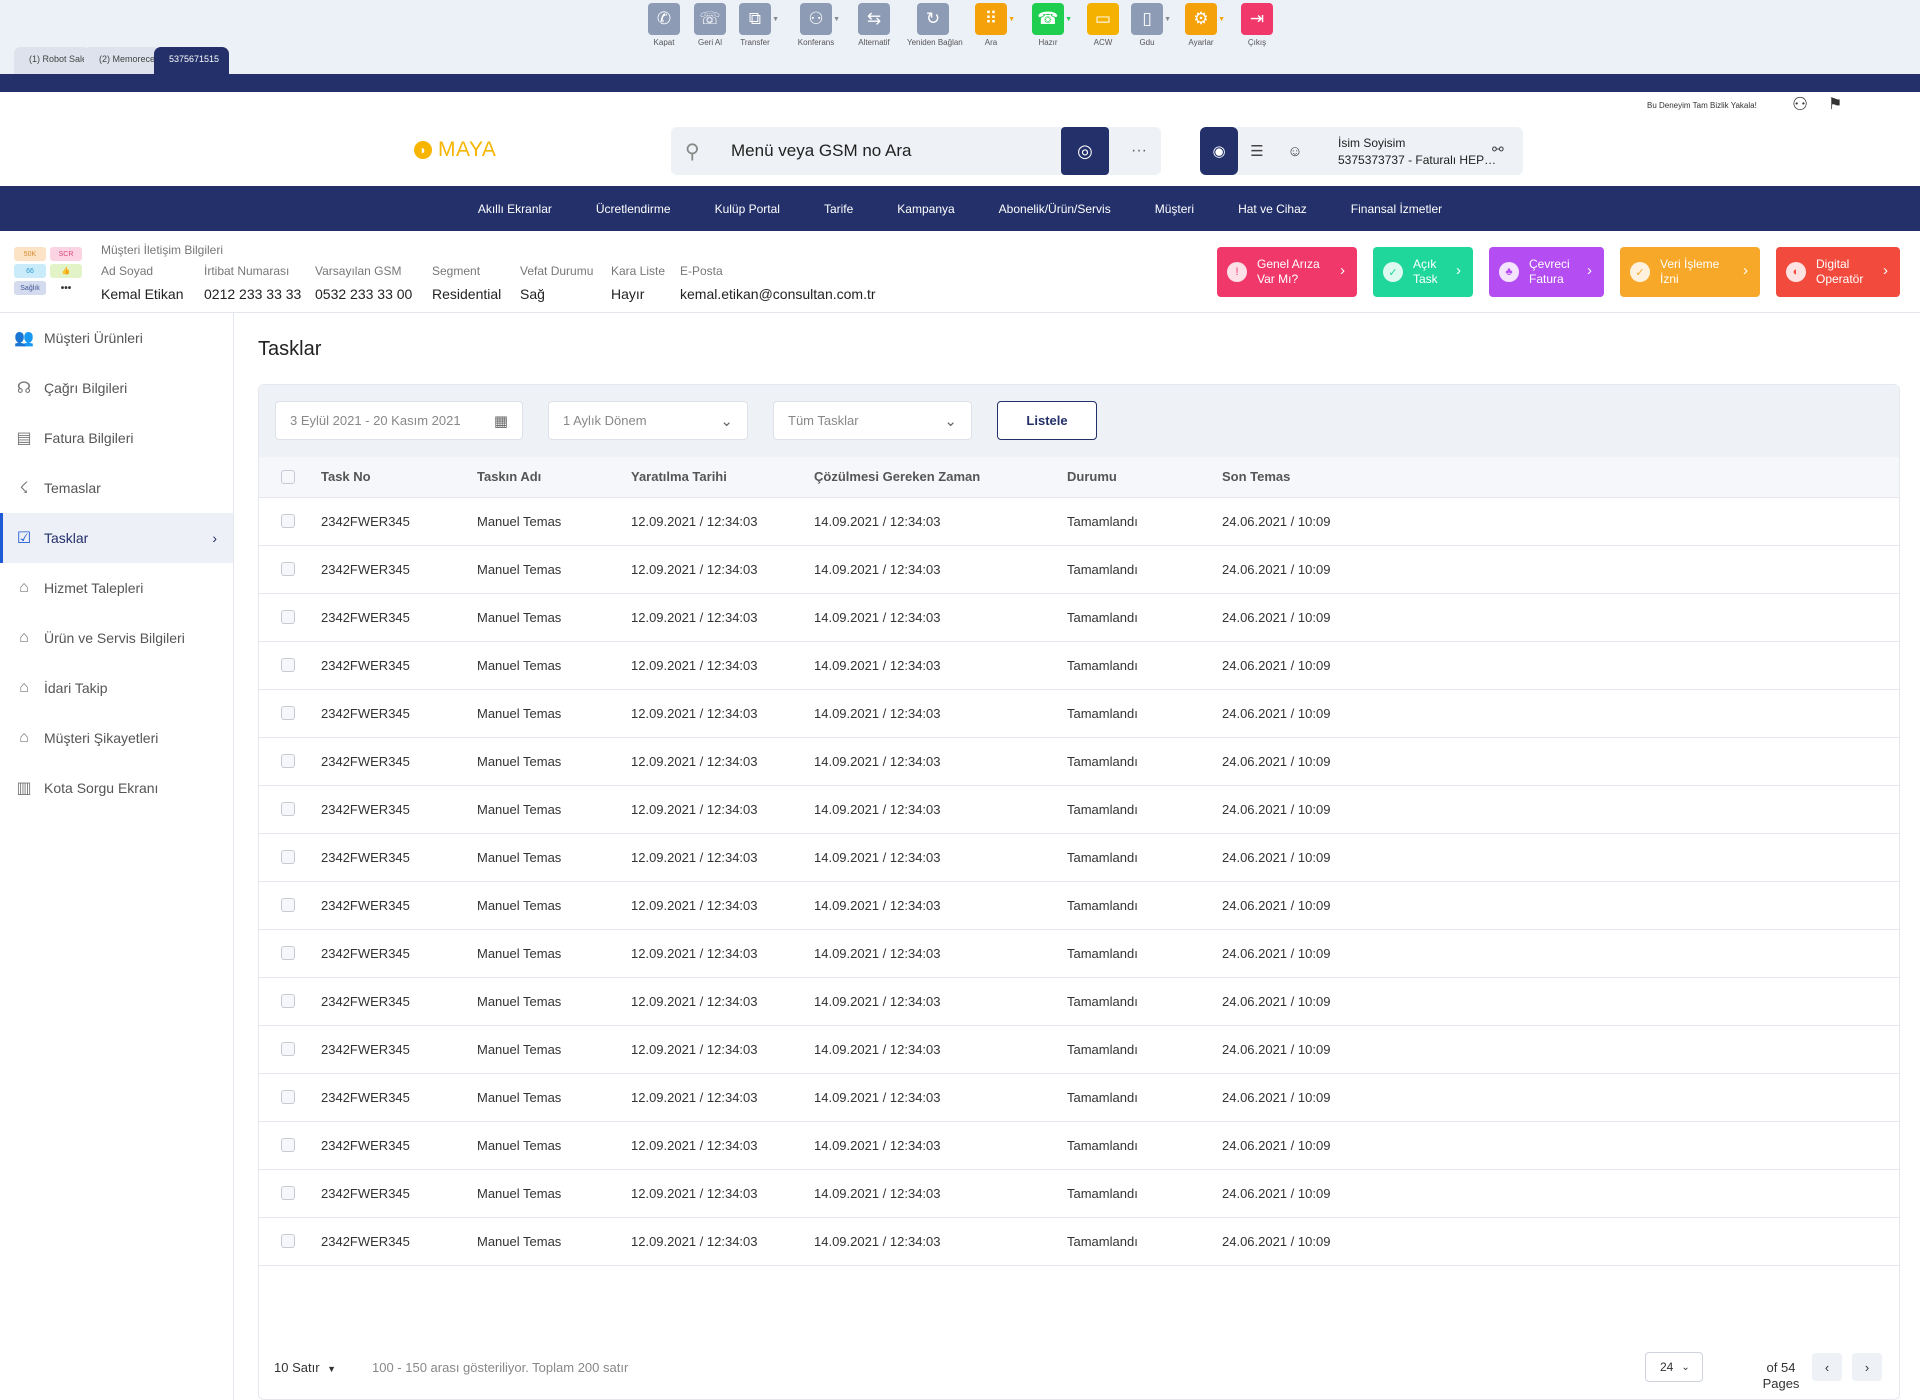  Describe the element at coordinates (872, 420) in the screenshot. I see `task-filter-select: Tüm Tasklar ⌄` at that location.